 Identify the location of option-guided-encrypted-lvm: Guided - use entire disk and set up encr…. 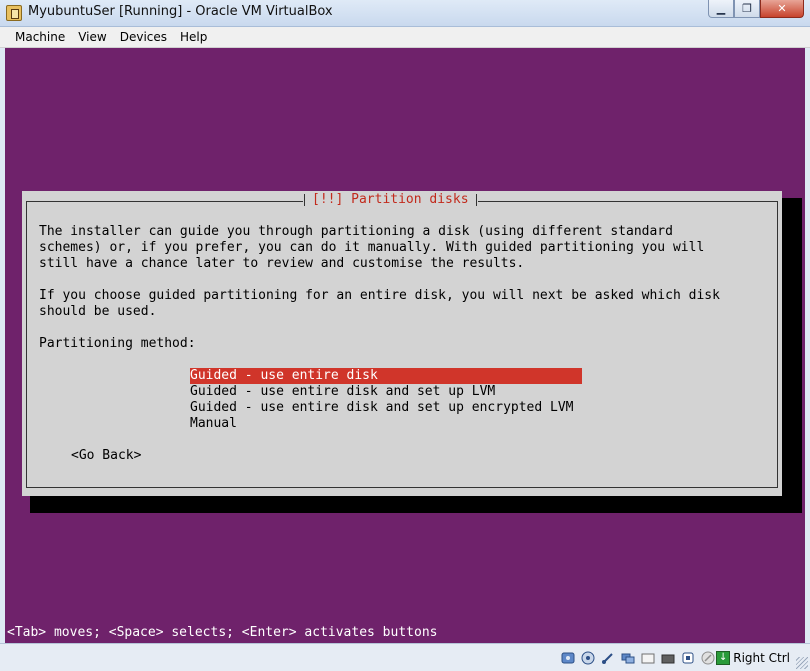
(386, 408).